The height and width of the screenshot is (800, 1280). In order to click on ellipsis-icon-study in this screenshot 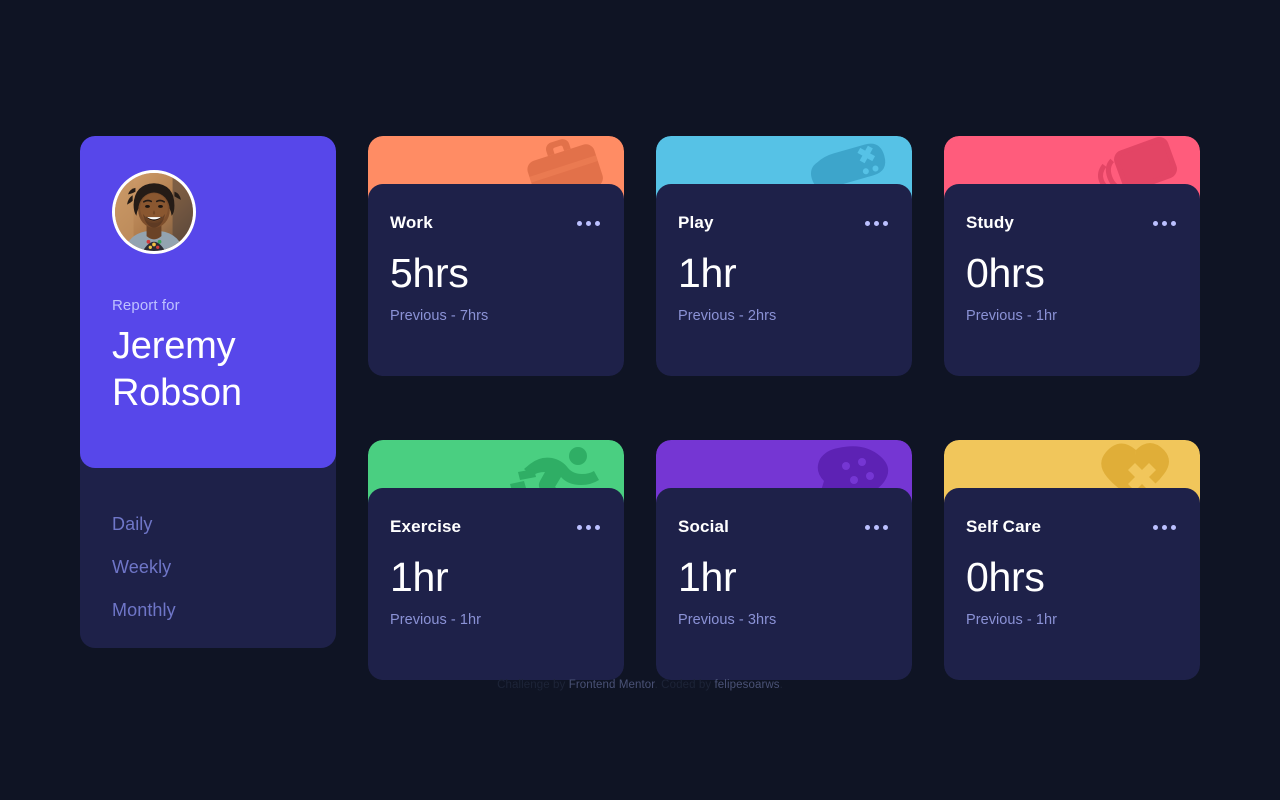, I will do `click(1164, 223)`.